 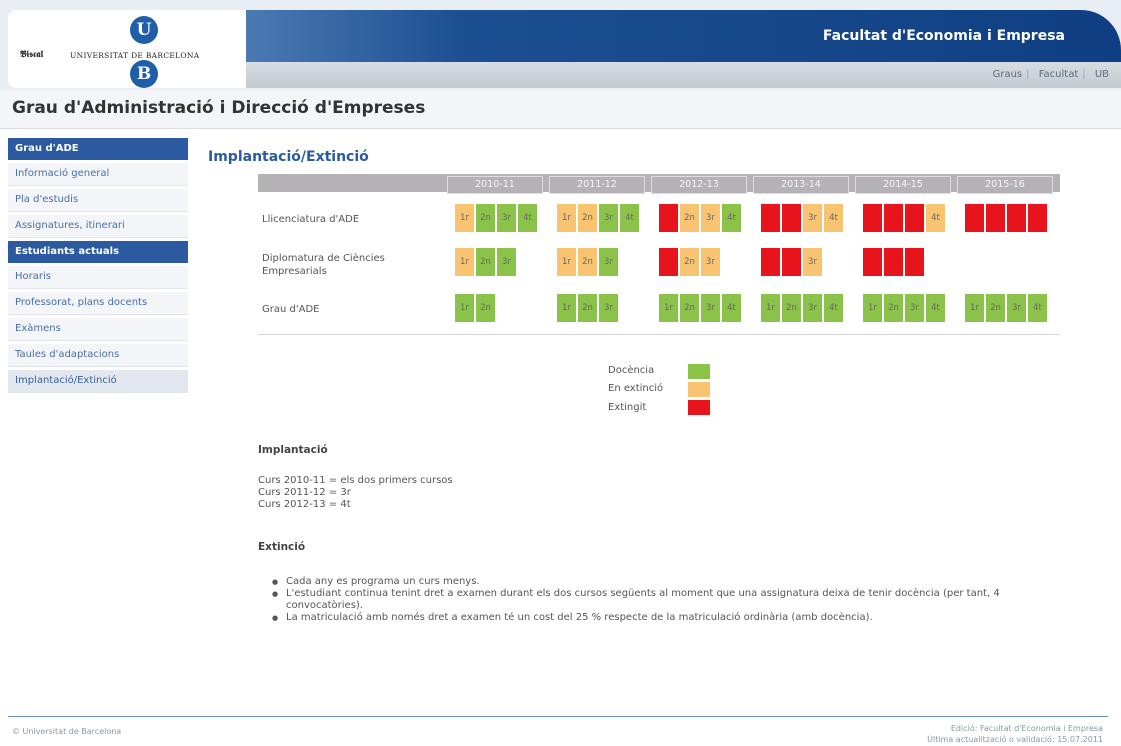 I want to click on footer-divider, so click(x=558, y=716).